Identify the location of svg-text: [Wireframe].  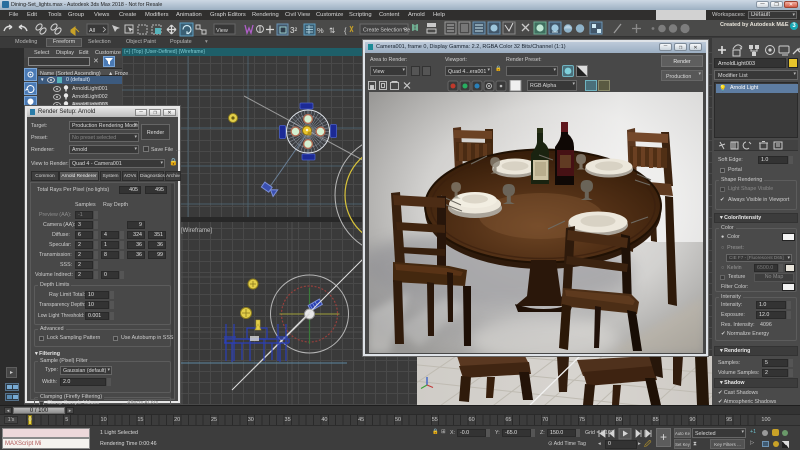
(196, 231).